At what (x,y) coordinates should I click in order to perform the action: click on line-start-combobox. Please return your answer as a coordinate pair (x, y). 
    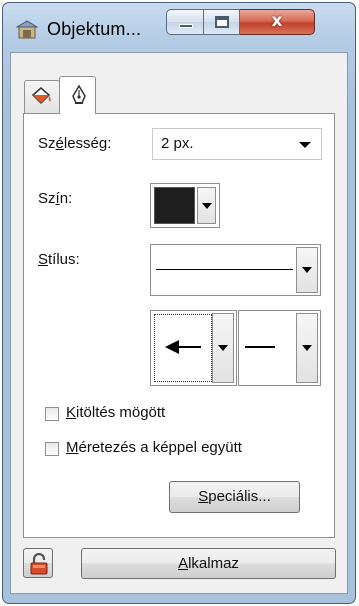
    Looking at the image, I should click on (193, 348).